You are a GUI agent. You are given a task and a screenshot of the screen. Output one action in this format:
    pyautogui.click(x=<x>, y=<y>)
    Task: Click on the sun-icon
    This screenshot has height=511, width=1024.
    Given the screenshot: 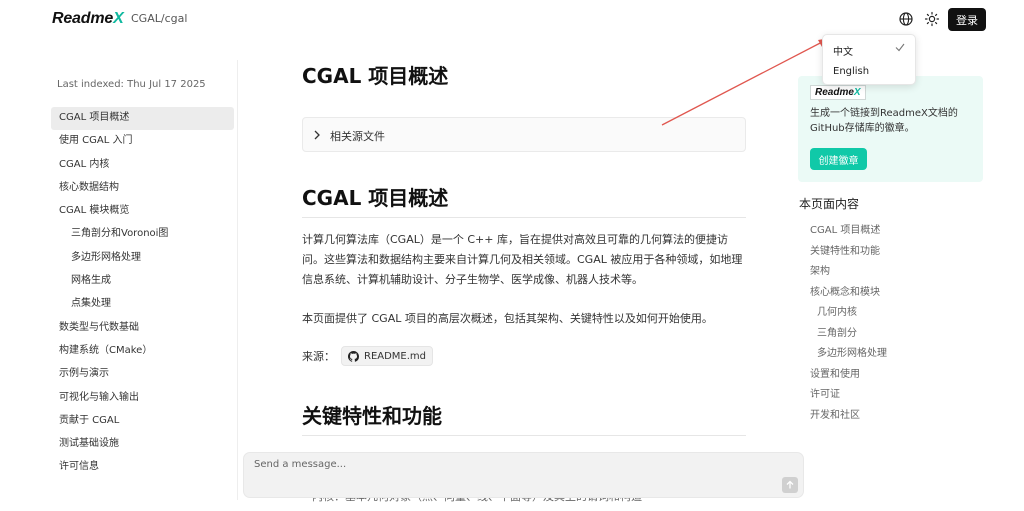 What is the action you would take?
    pyautogui.click(x=932, y=19)
    